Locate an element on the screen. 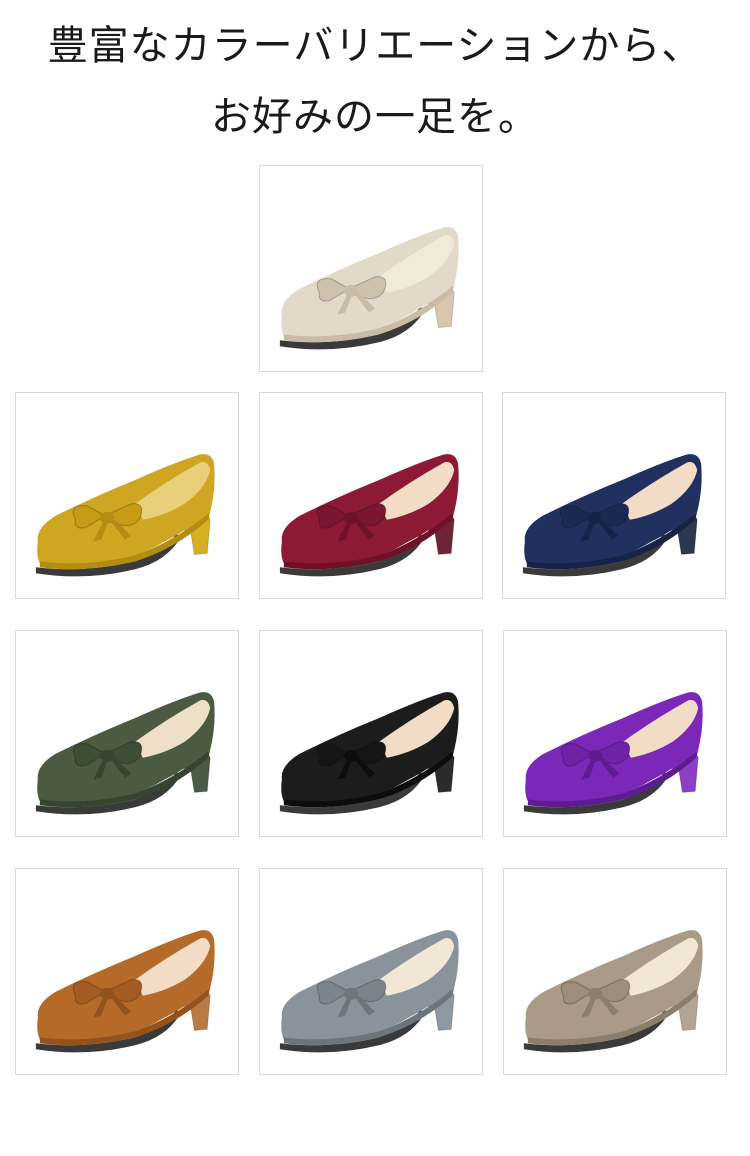 The height and width of the screenshot is (1156, 750). camel-shoe-image is located at coordinates (125, 991).